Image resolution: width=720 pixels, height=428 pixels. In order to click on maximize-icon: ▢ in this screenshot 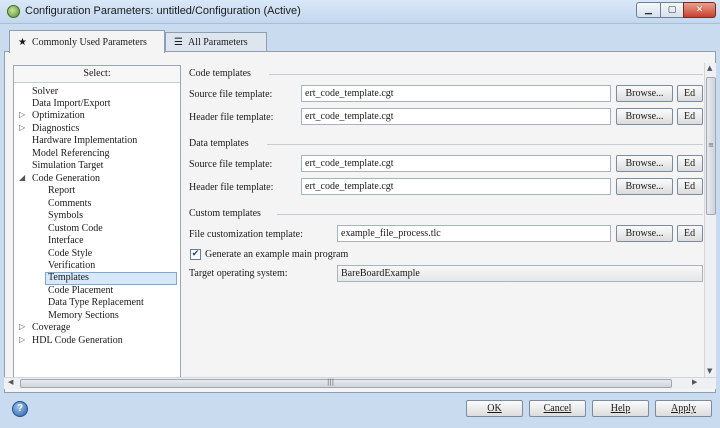, I will do `click(672, 10)`.